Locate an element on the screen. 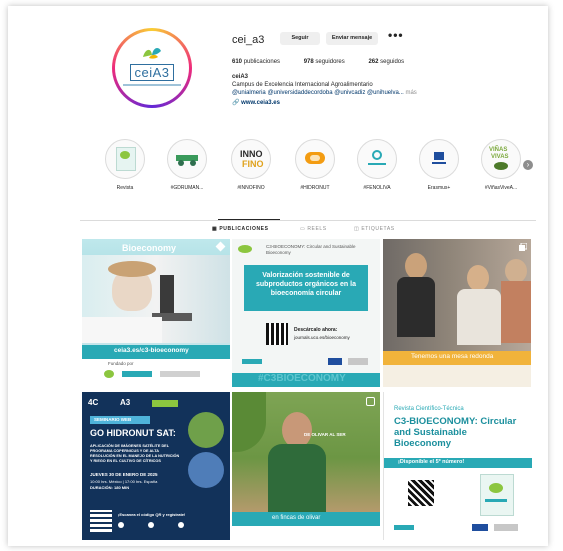  post-time: 10:00 hrs. México | 17:00 hrs. España is located at coordinates (124, 481).